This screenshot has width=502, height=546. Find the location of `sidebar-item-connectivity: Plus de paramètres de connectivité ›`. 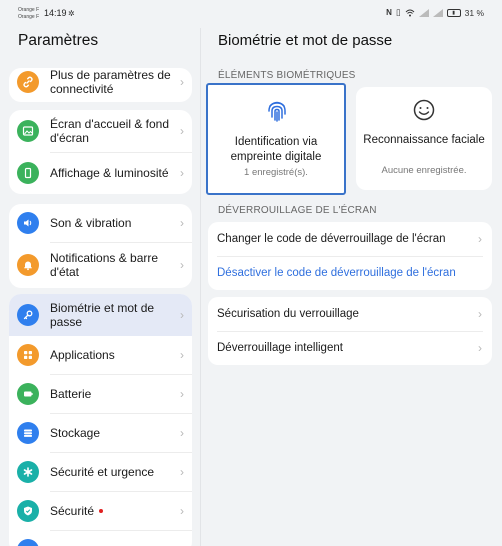

sidebar-item-connectivity: Plus de paramètres de connectivité › is located at coordinates (100, 85).